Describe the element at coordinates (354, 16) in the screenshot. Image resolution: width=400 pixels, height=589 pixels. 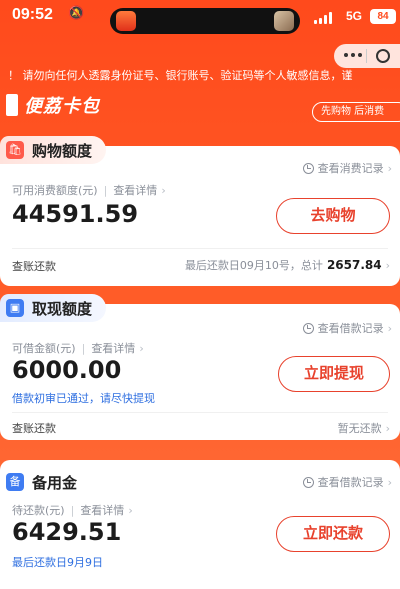
I see `network-type: 5G` at that location.